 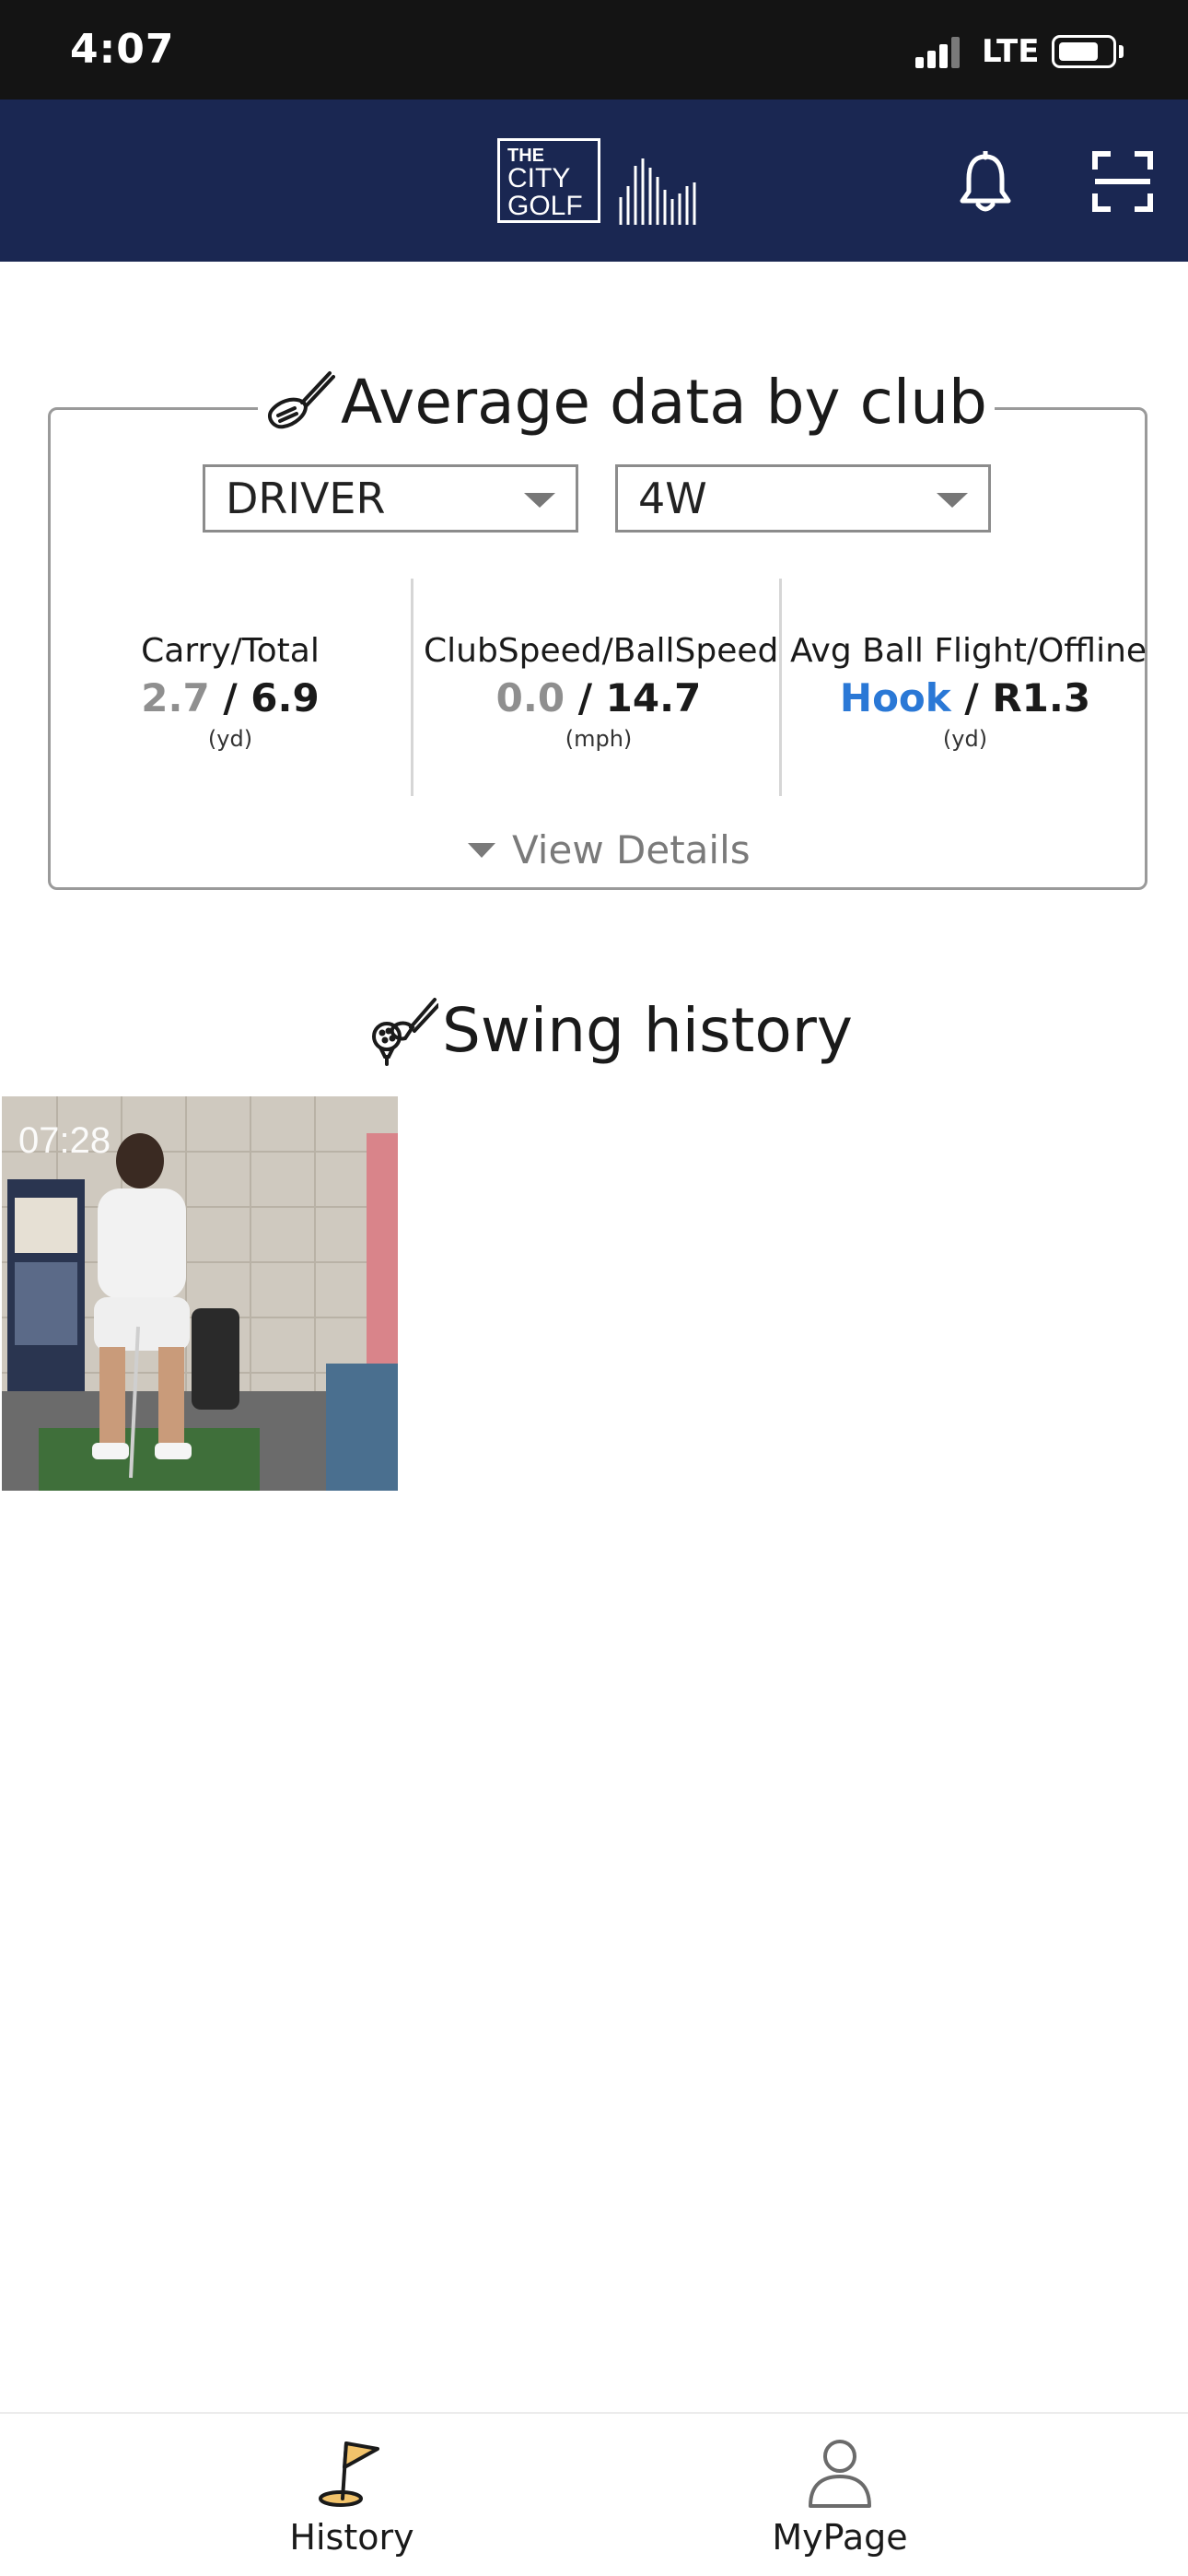 What do you see at coordinates (64, 1140) in the screenshot?
I see `swing-timestamp: 07:28` at bounding box center [64, 1140].